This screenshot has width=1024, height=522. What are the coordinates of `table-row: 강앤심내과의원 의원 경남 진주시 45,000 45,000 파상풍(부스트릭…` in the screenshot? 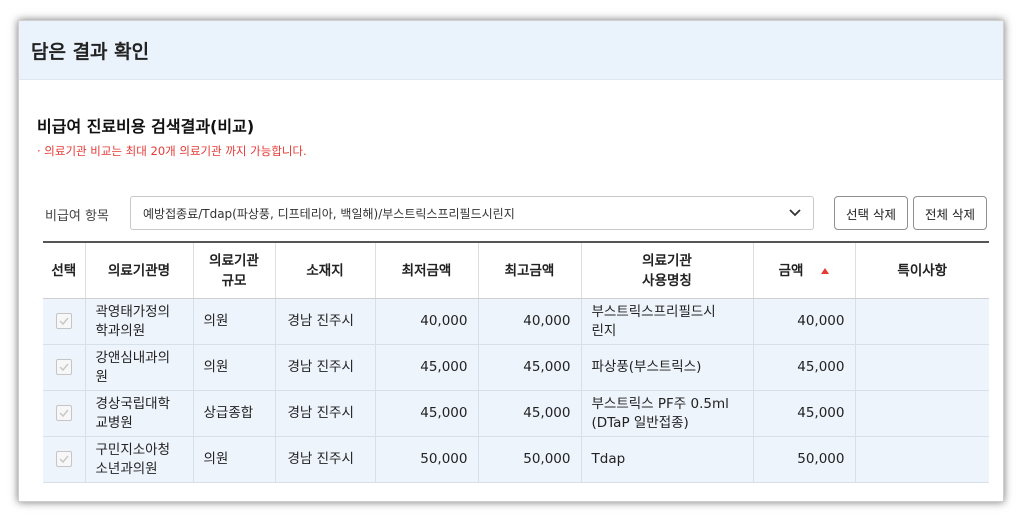 It's located at (516, 367).